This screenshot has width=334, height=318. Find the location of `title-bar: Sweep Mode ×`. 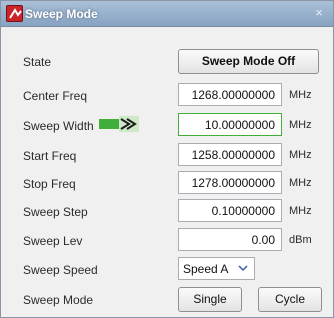

title-bar: Sweep Mode × is located at coordinates (167, 14).